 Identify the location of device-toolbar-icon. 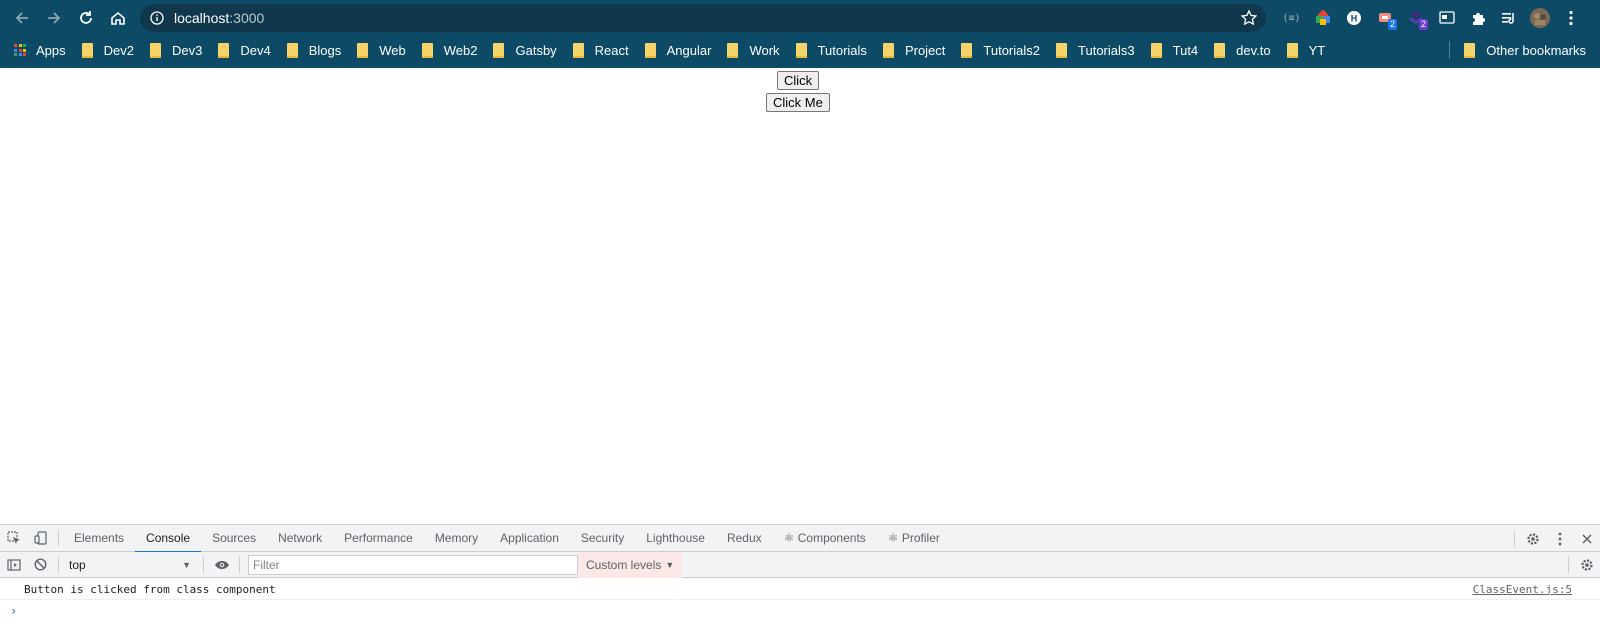
(40, 538).